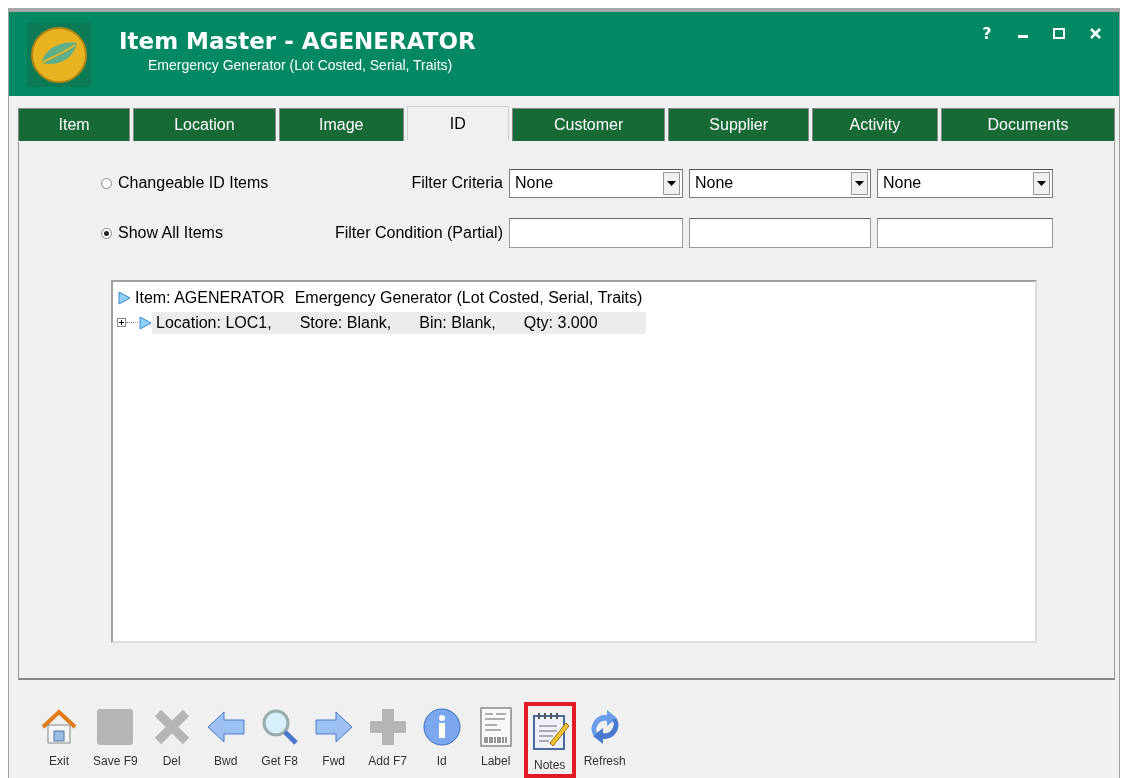 The image size is (1128, 778). I want to click on leaf-logo-icon, so click(59, 55).